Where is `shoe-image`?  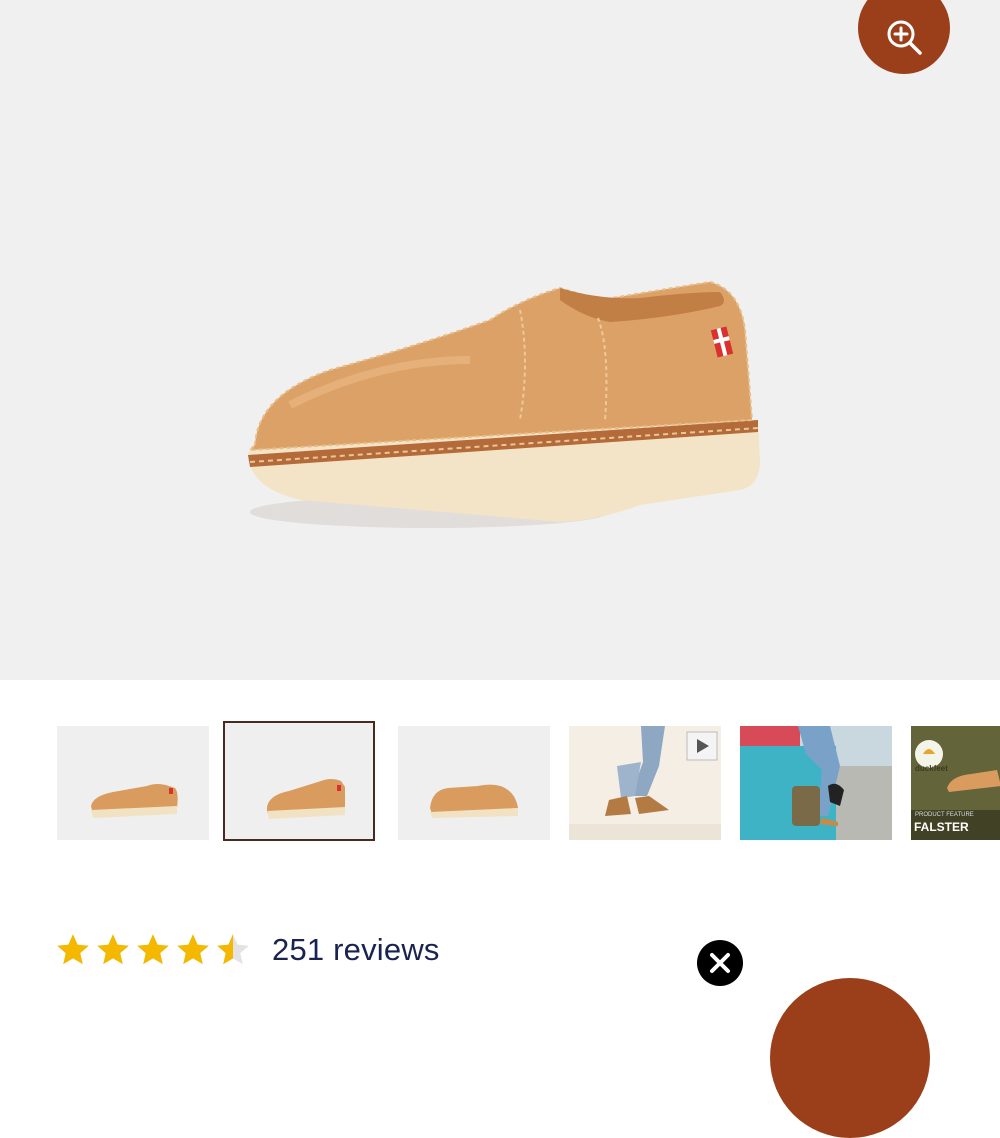
shoe-image is located at coordinates (503, 404).